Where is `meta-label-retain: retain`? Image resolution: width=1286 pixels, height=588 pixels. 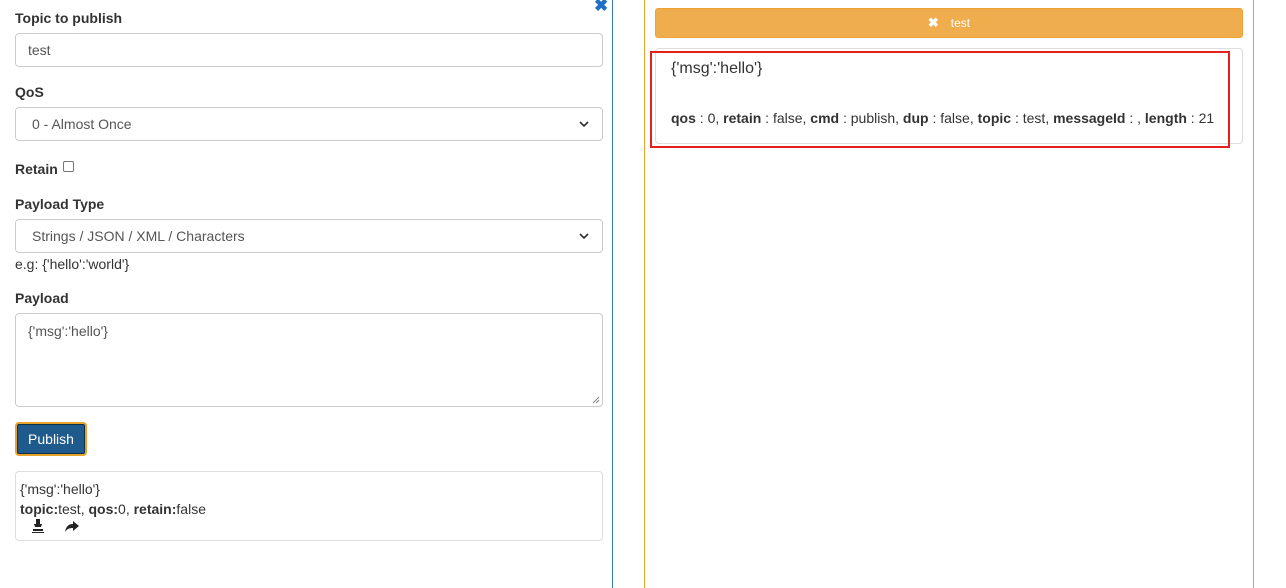 meta-label-retain: retain is located at coordinates (742, 118).